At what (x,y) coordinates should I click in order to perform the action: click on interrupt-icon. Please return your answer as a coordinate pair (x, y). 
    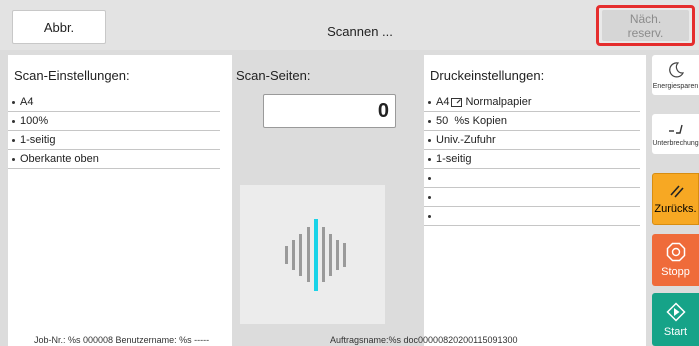
    Looking at the image, I should click on (675, 129).